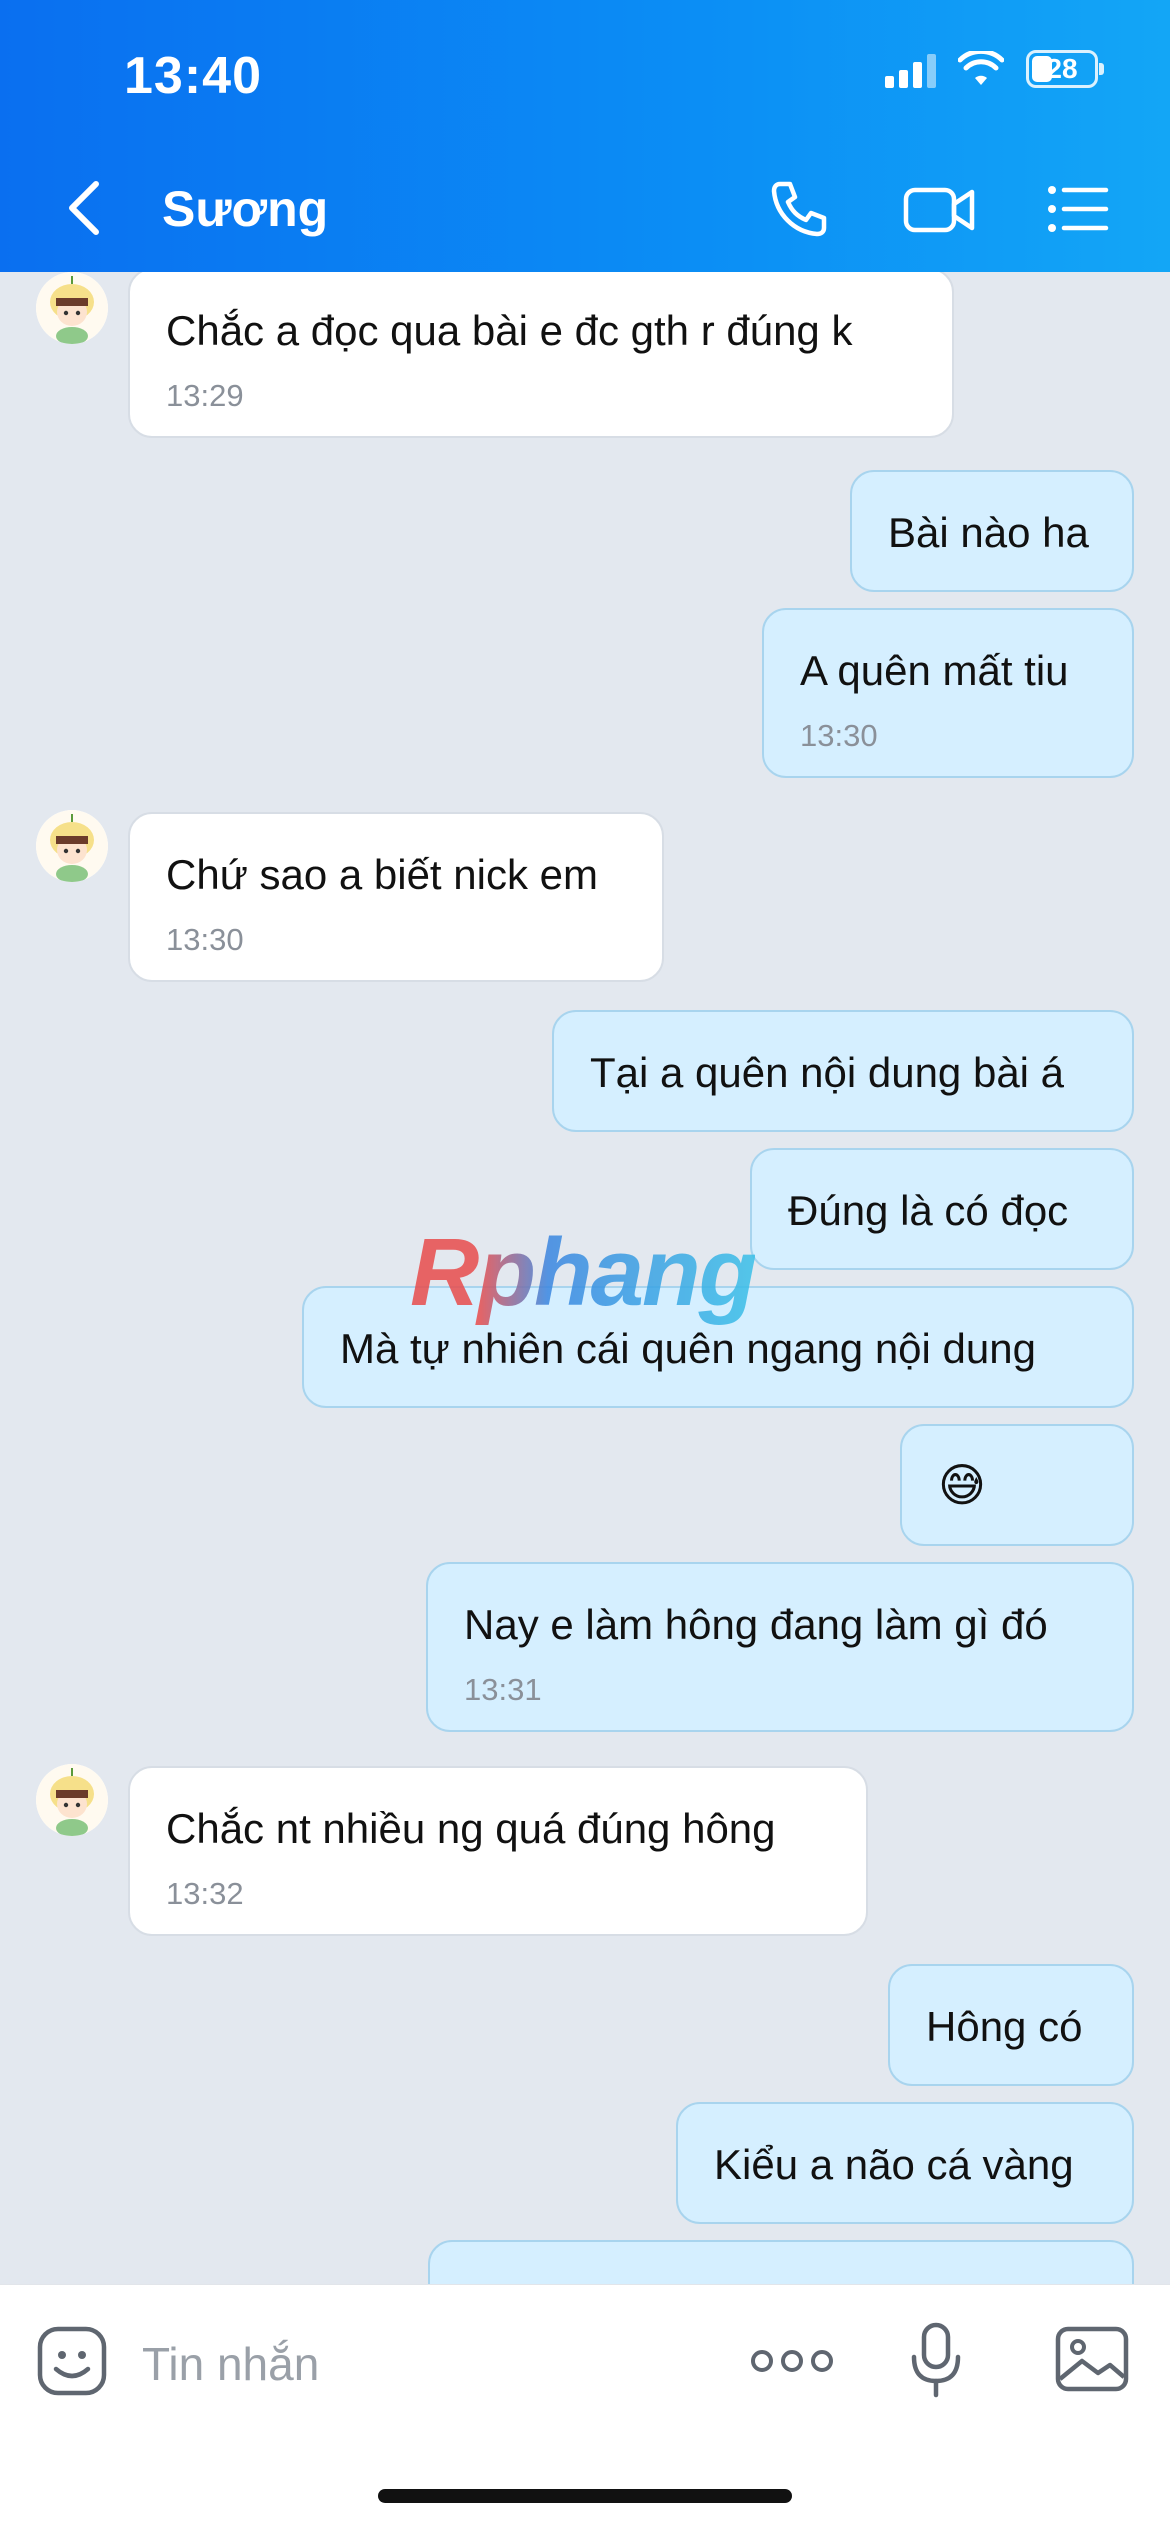 The height and width of the screenshot is (2533, 1170). What do you see at coordinates (940, 209) in the screenshot?
I see `video-call-icon` at bounding box center [940, 209].